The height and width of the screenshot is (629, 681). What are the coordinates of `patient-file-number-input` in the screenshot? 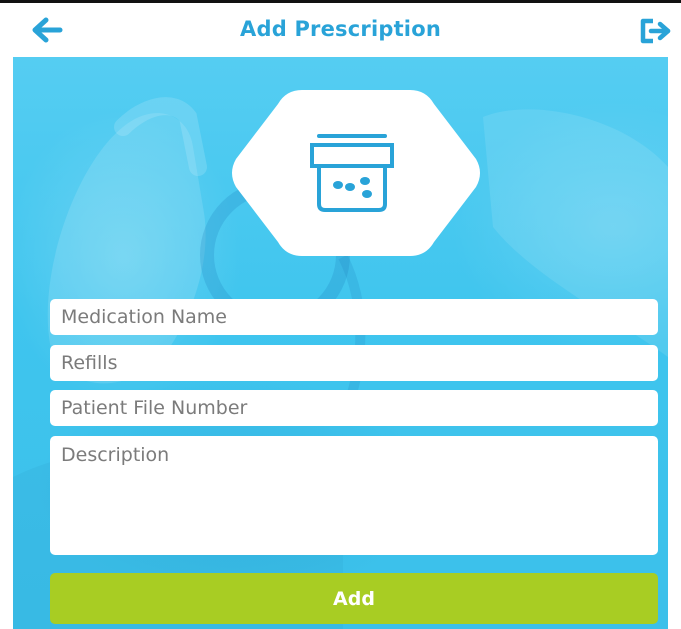 It's located at (354, 408).